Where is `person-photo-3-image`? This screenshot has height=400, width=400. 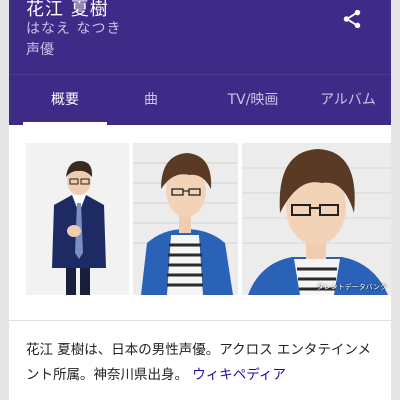 person-photo-3-image is located at coordinates (316, 219).